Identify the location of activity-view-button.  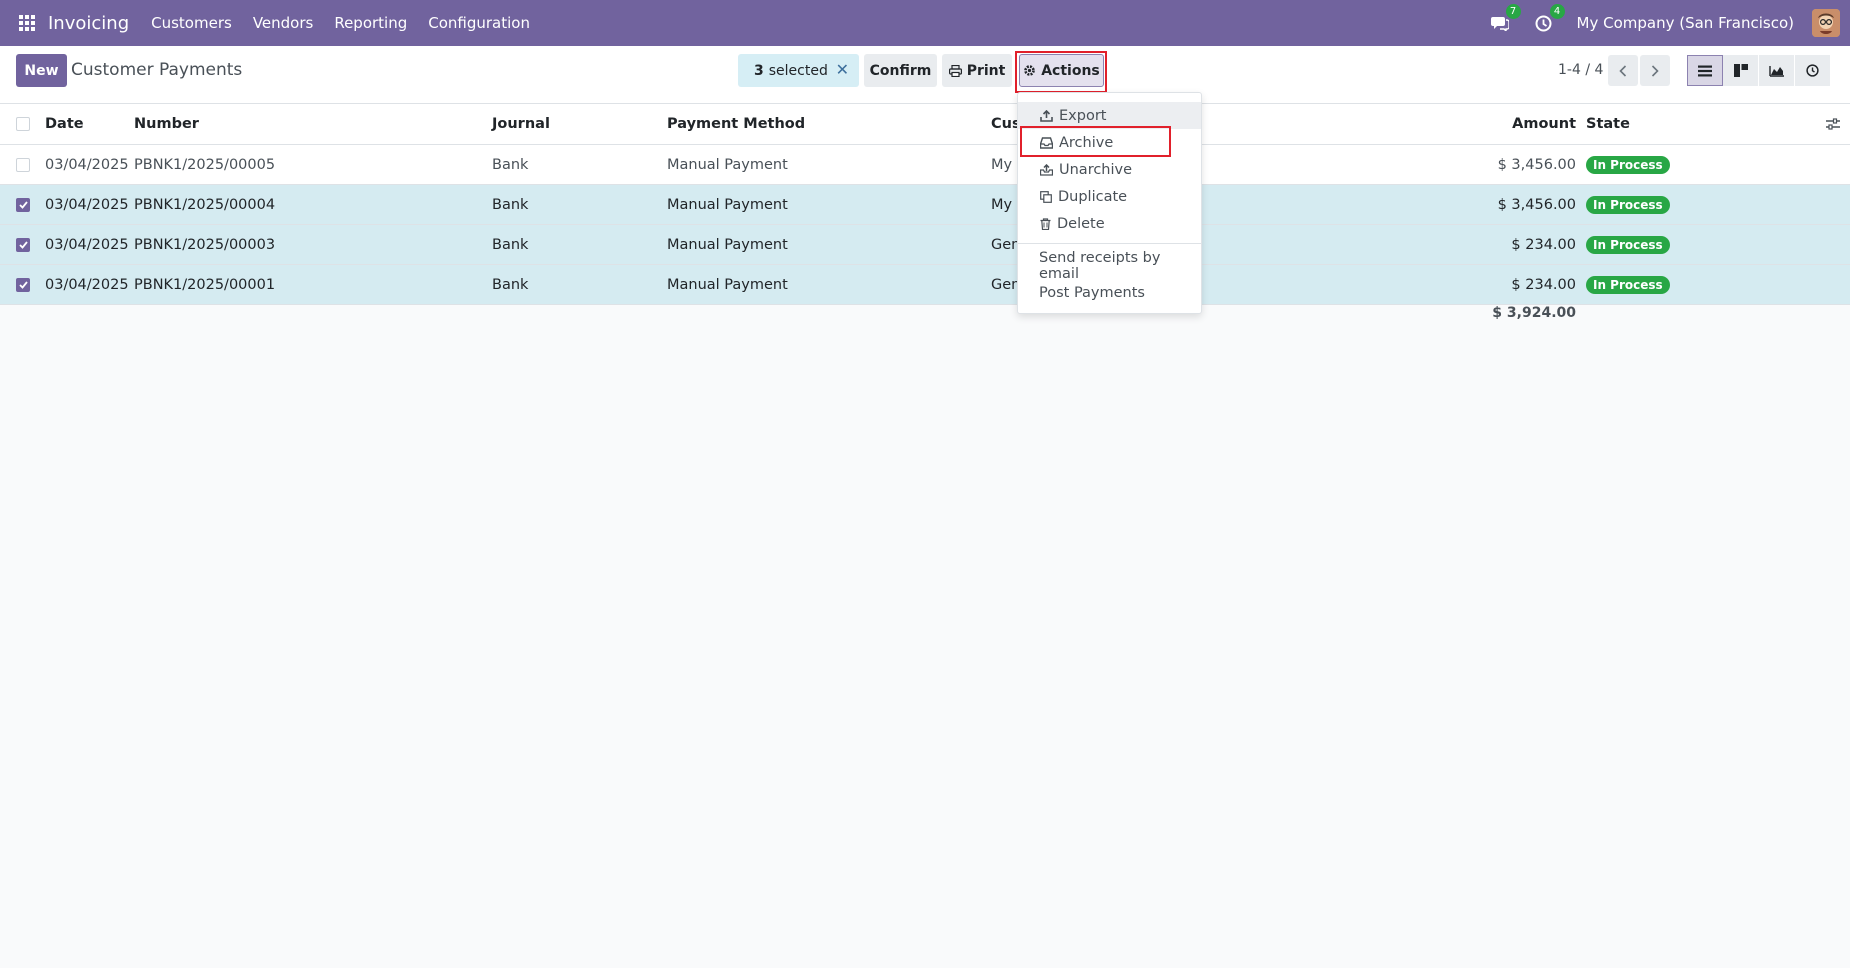
(1813, 70).